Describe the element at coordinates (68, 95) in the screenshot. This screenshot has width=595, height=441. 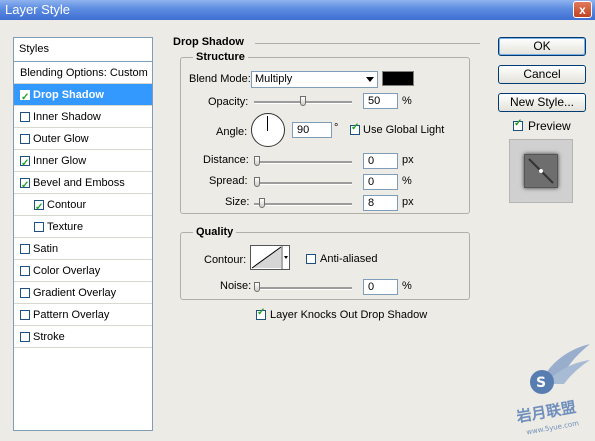
I see `style-item-label: Drop Shadow` at that location.